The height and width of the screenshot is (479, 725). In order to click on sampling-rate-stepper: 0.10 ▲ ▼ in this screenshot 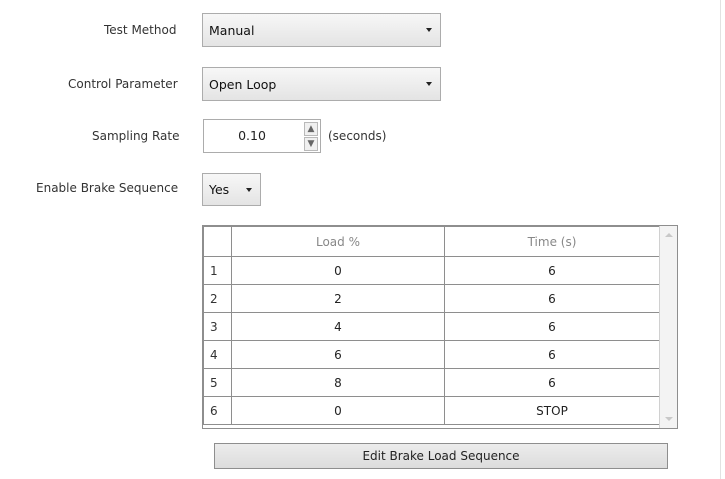, I will do `click(262, 136)`.